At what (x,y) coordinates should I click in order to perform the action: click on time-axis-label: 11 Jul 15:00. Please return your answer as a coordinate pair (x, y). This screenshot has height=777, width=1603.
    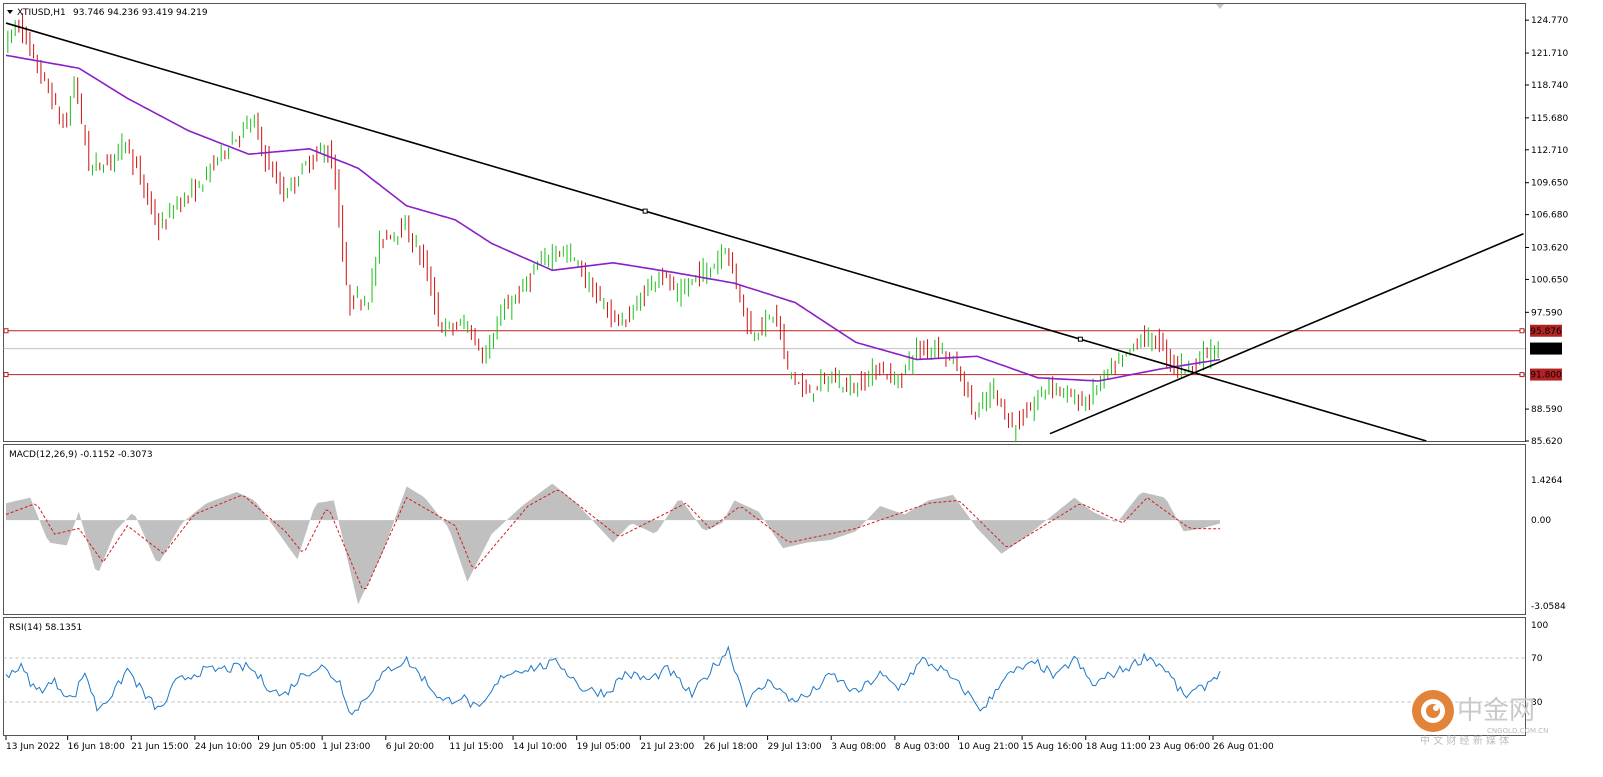
    Looking at the image, I should click on (476, 747).